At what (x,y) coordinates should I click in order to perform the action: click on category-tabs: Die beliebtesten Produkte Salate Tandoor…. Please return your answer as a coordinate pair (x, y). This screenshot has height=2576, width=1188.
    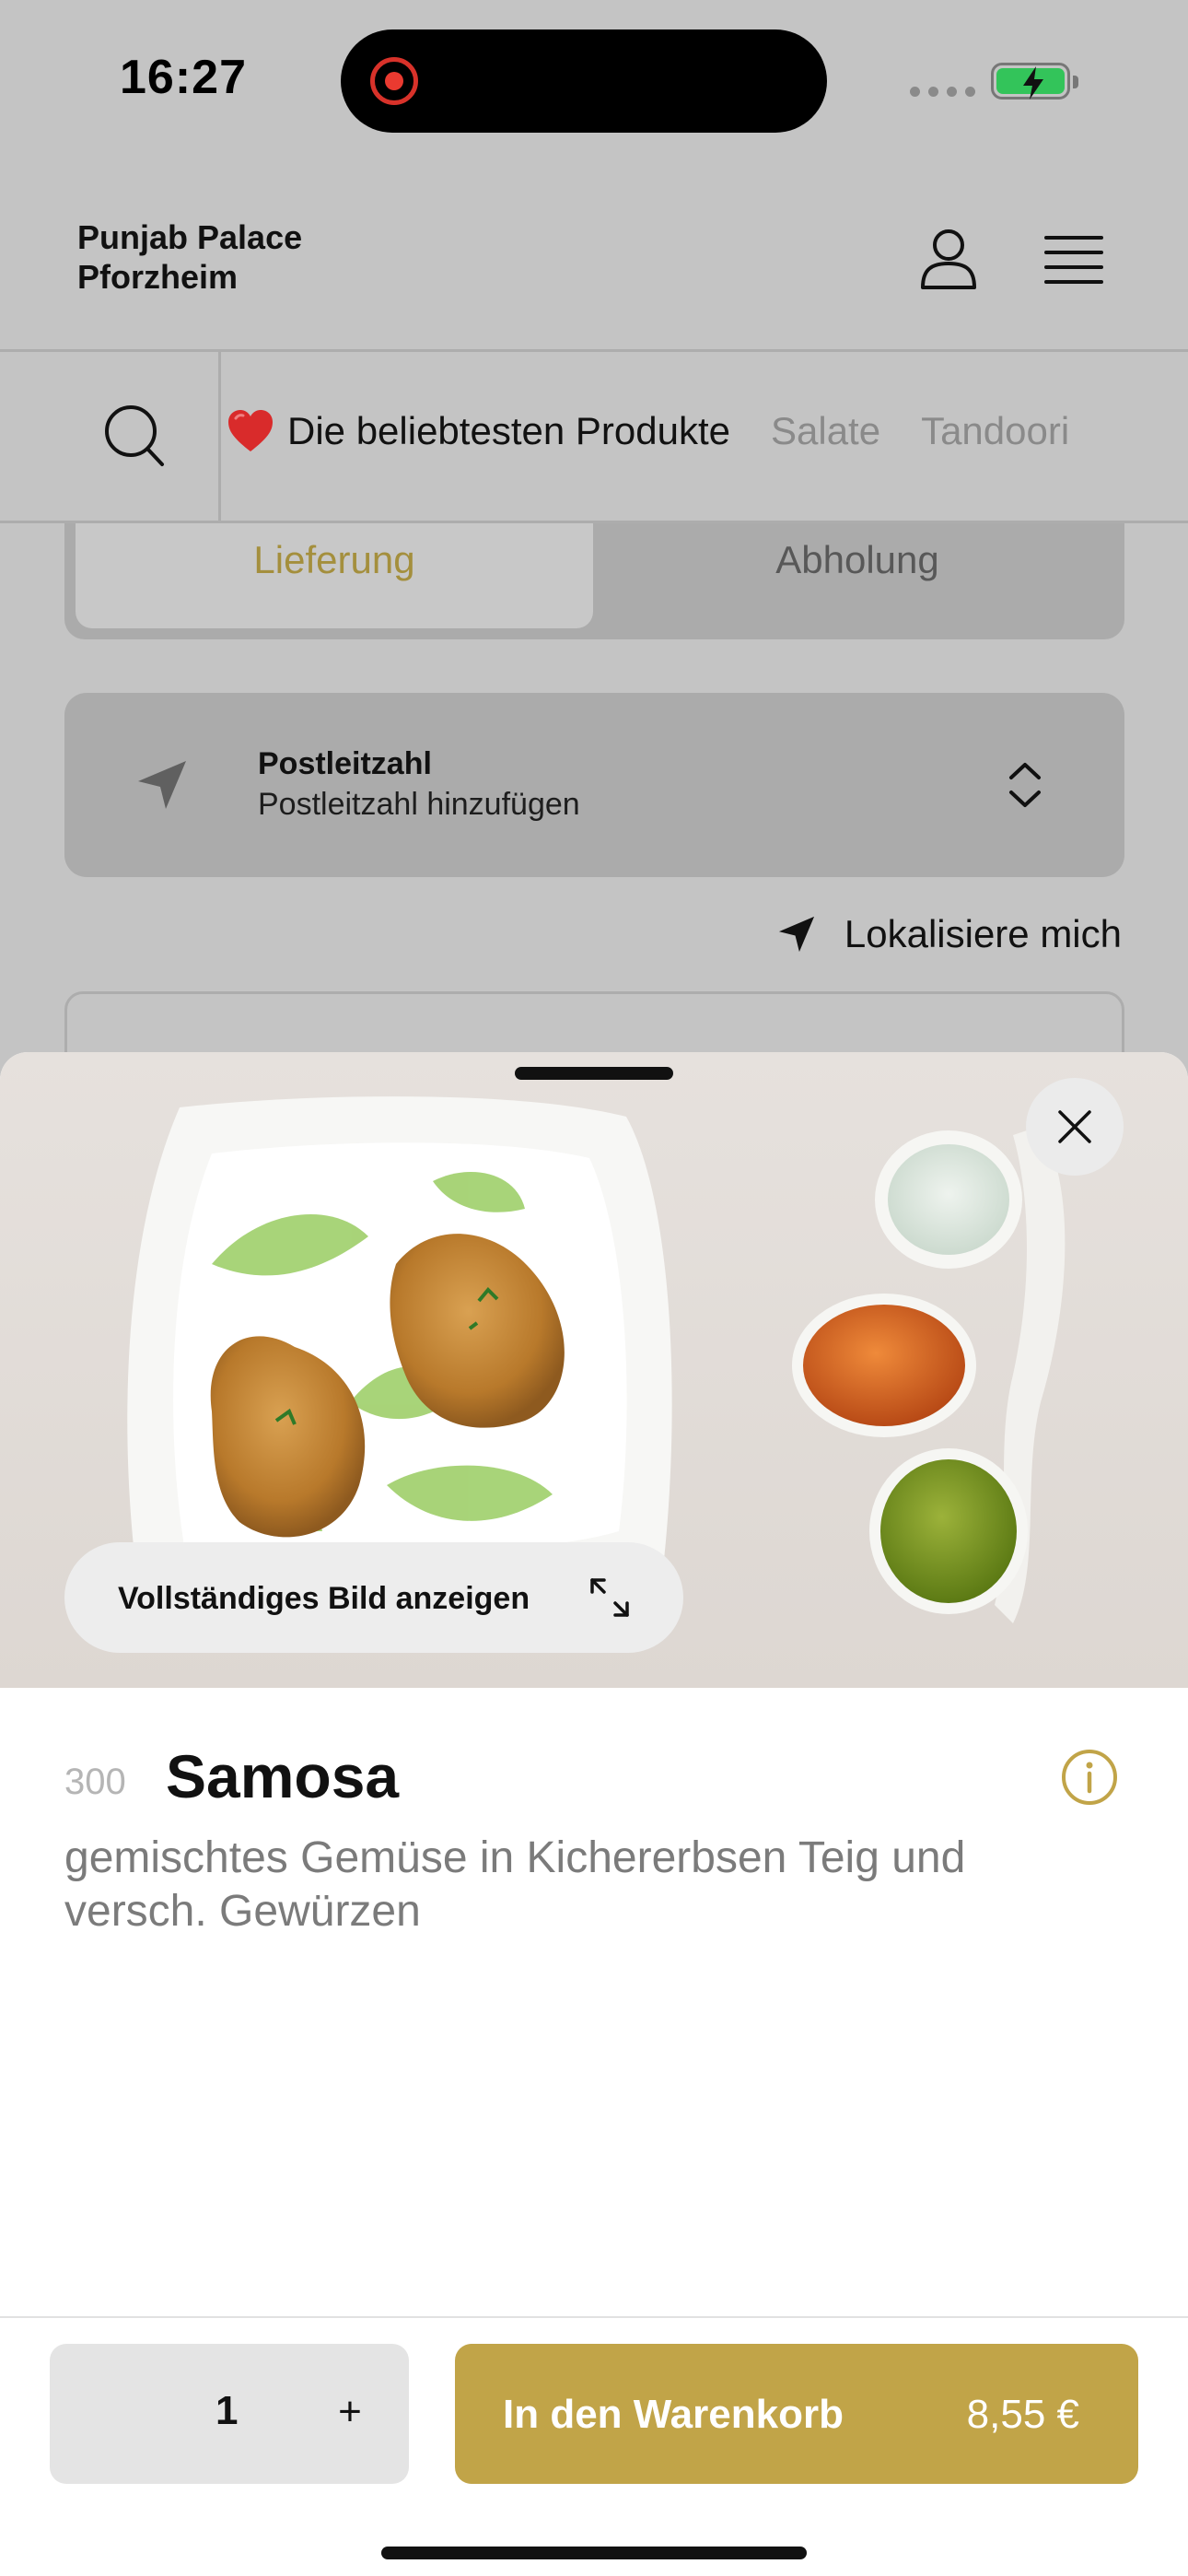
    Looking at the image, I should click on (648, 431).